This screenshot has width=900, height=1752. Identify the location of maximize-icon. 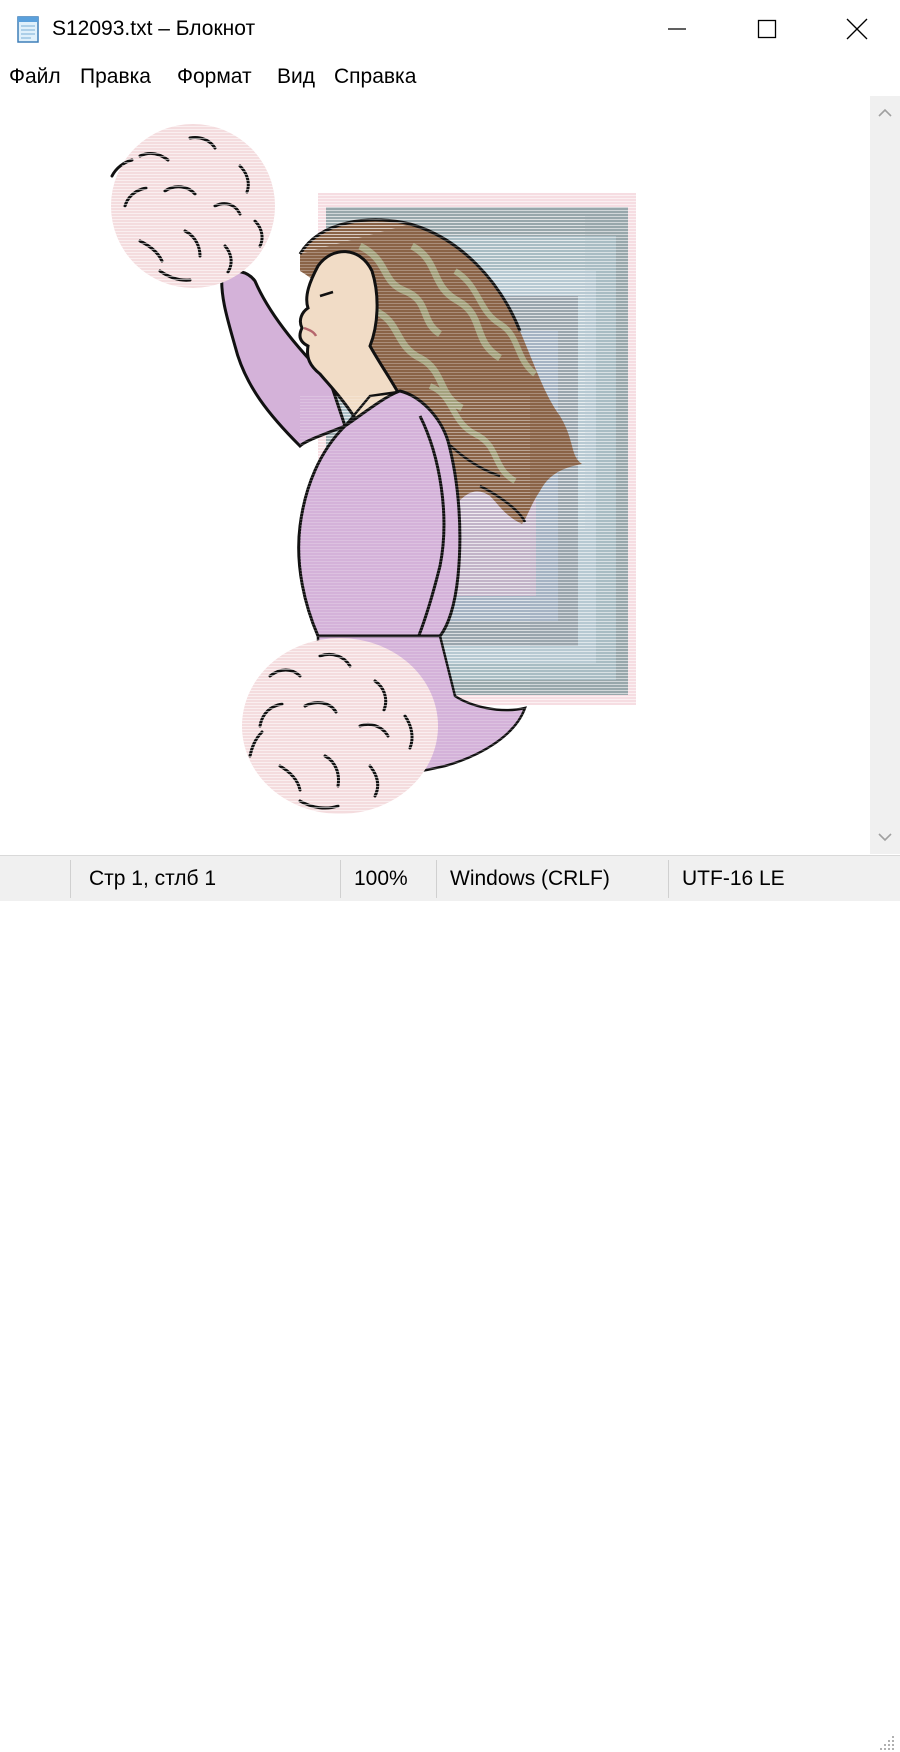
(767, 29).